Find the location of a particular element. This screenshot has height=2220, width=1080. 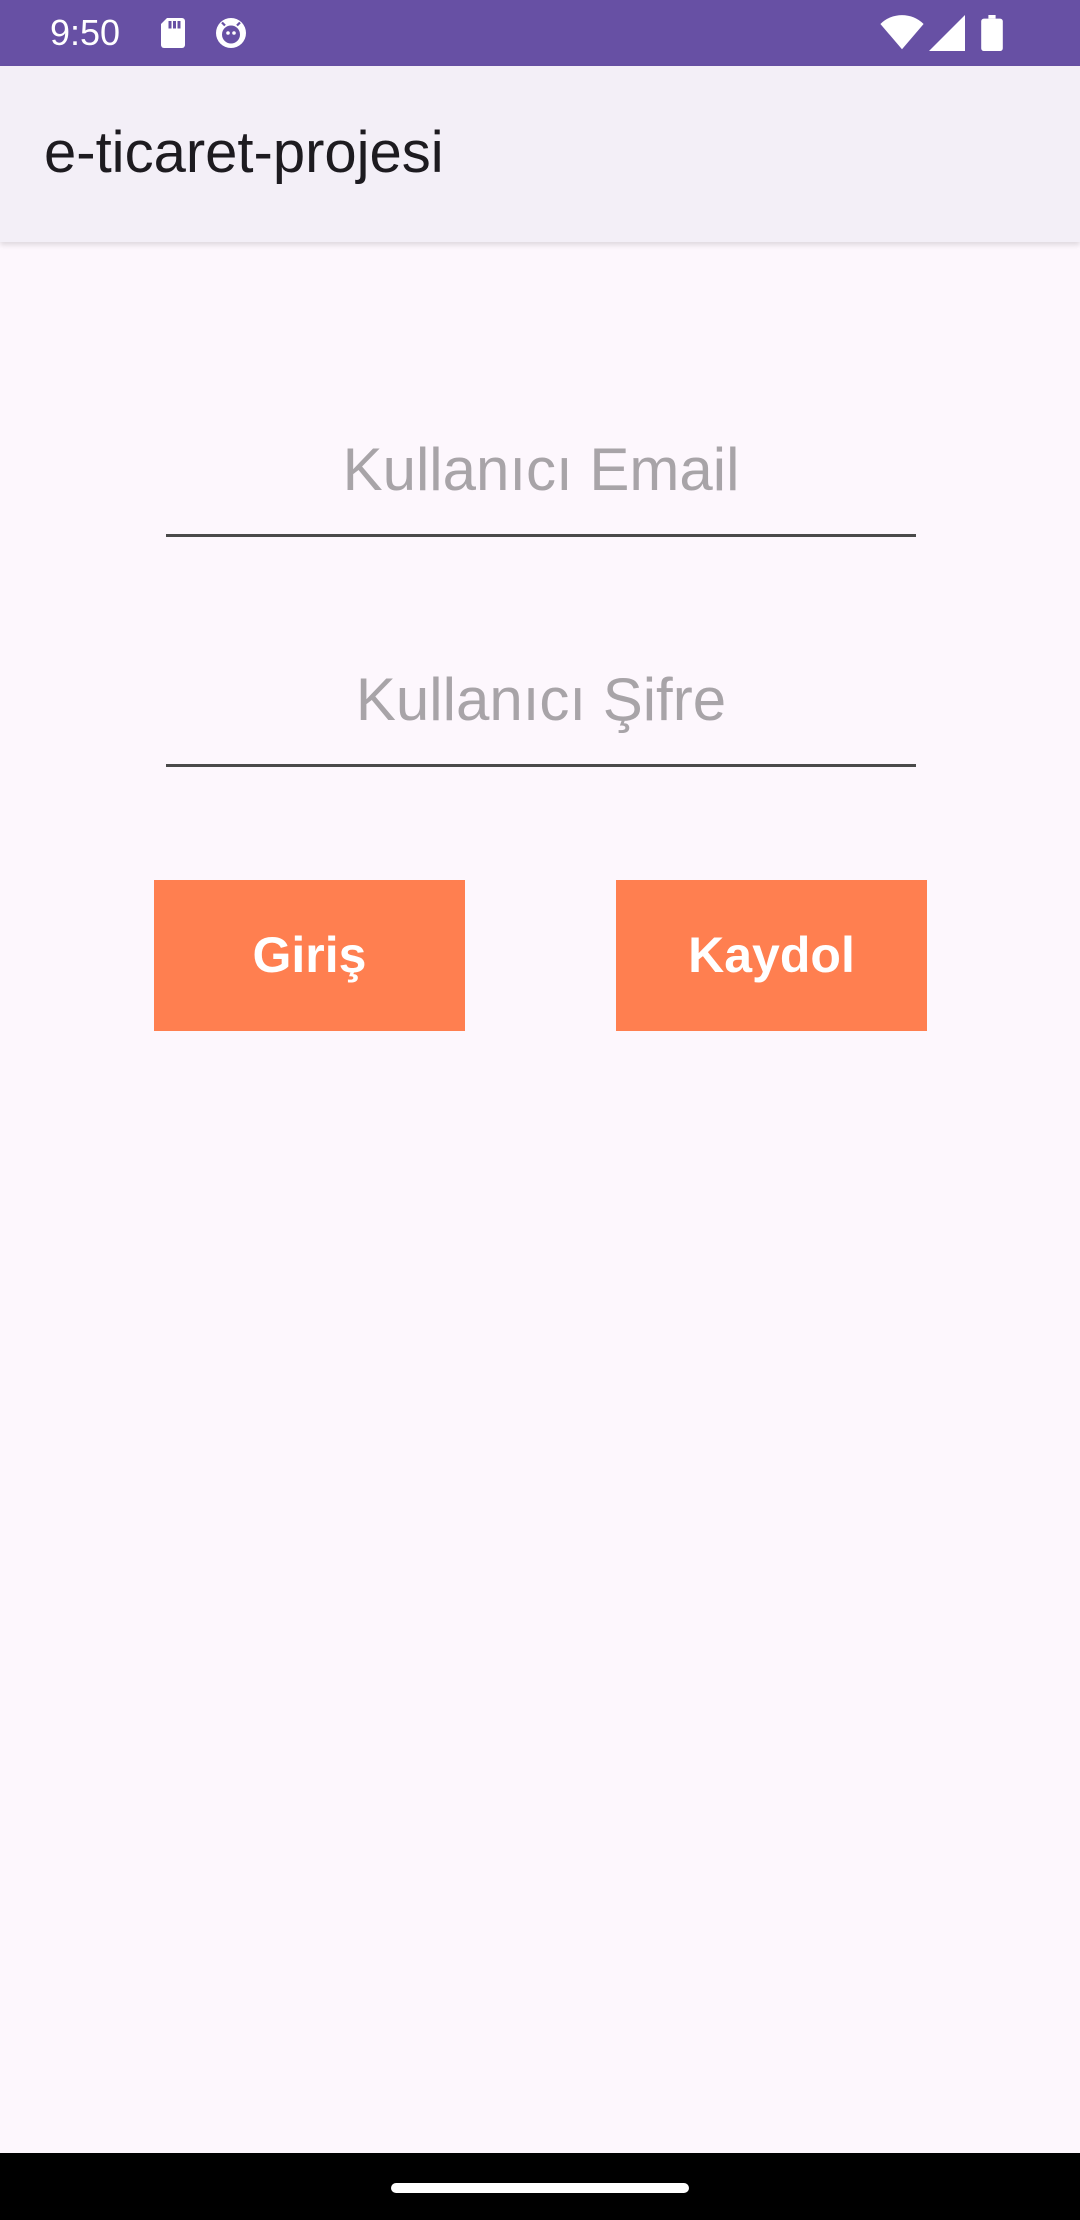

android-debug-icon is located at coordinates (231, 33).